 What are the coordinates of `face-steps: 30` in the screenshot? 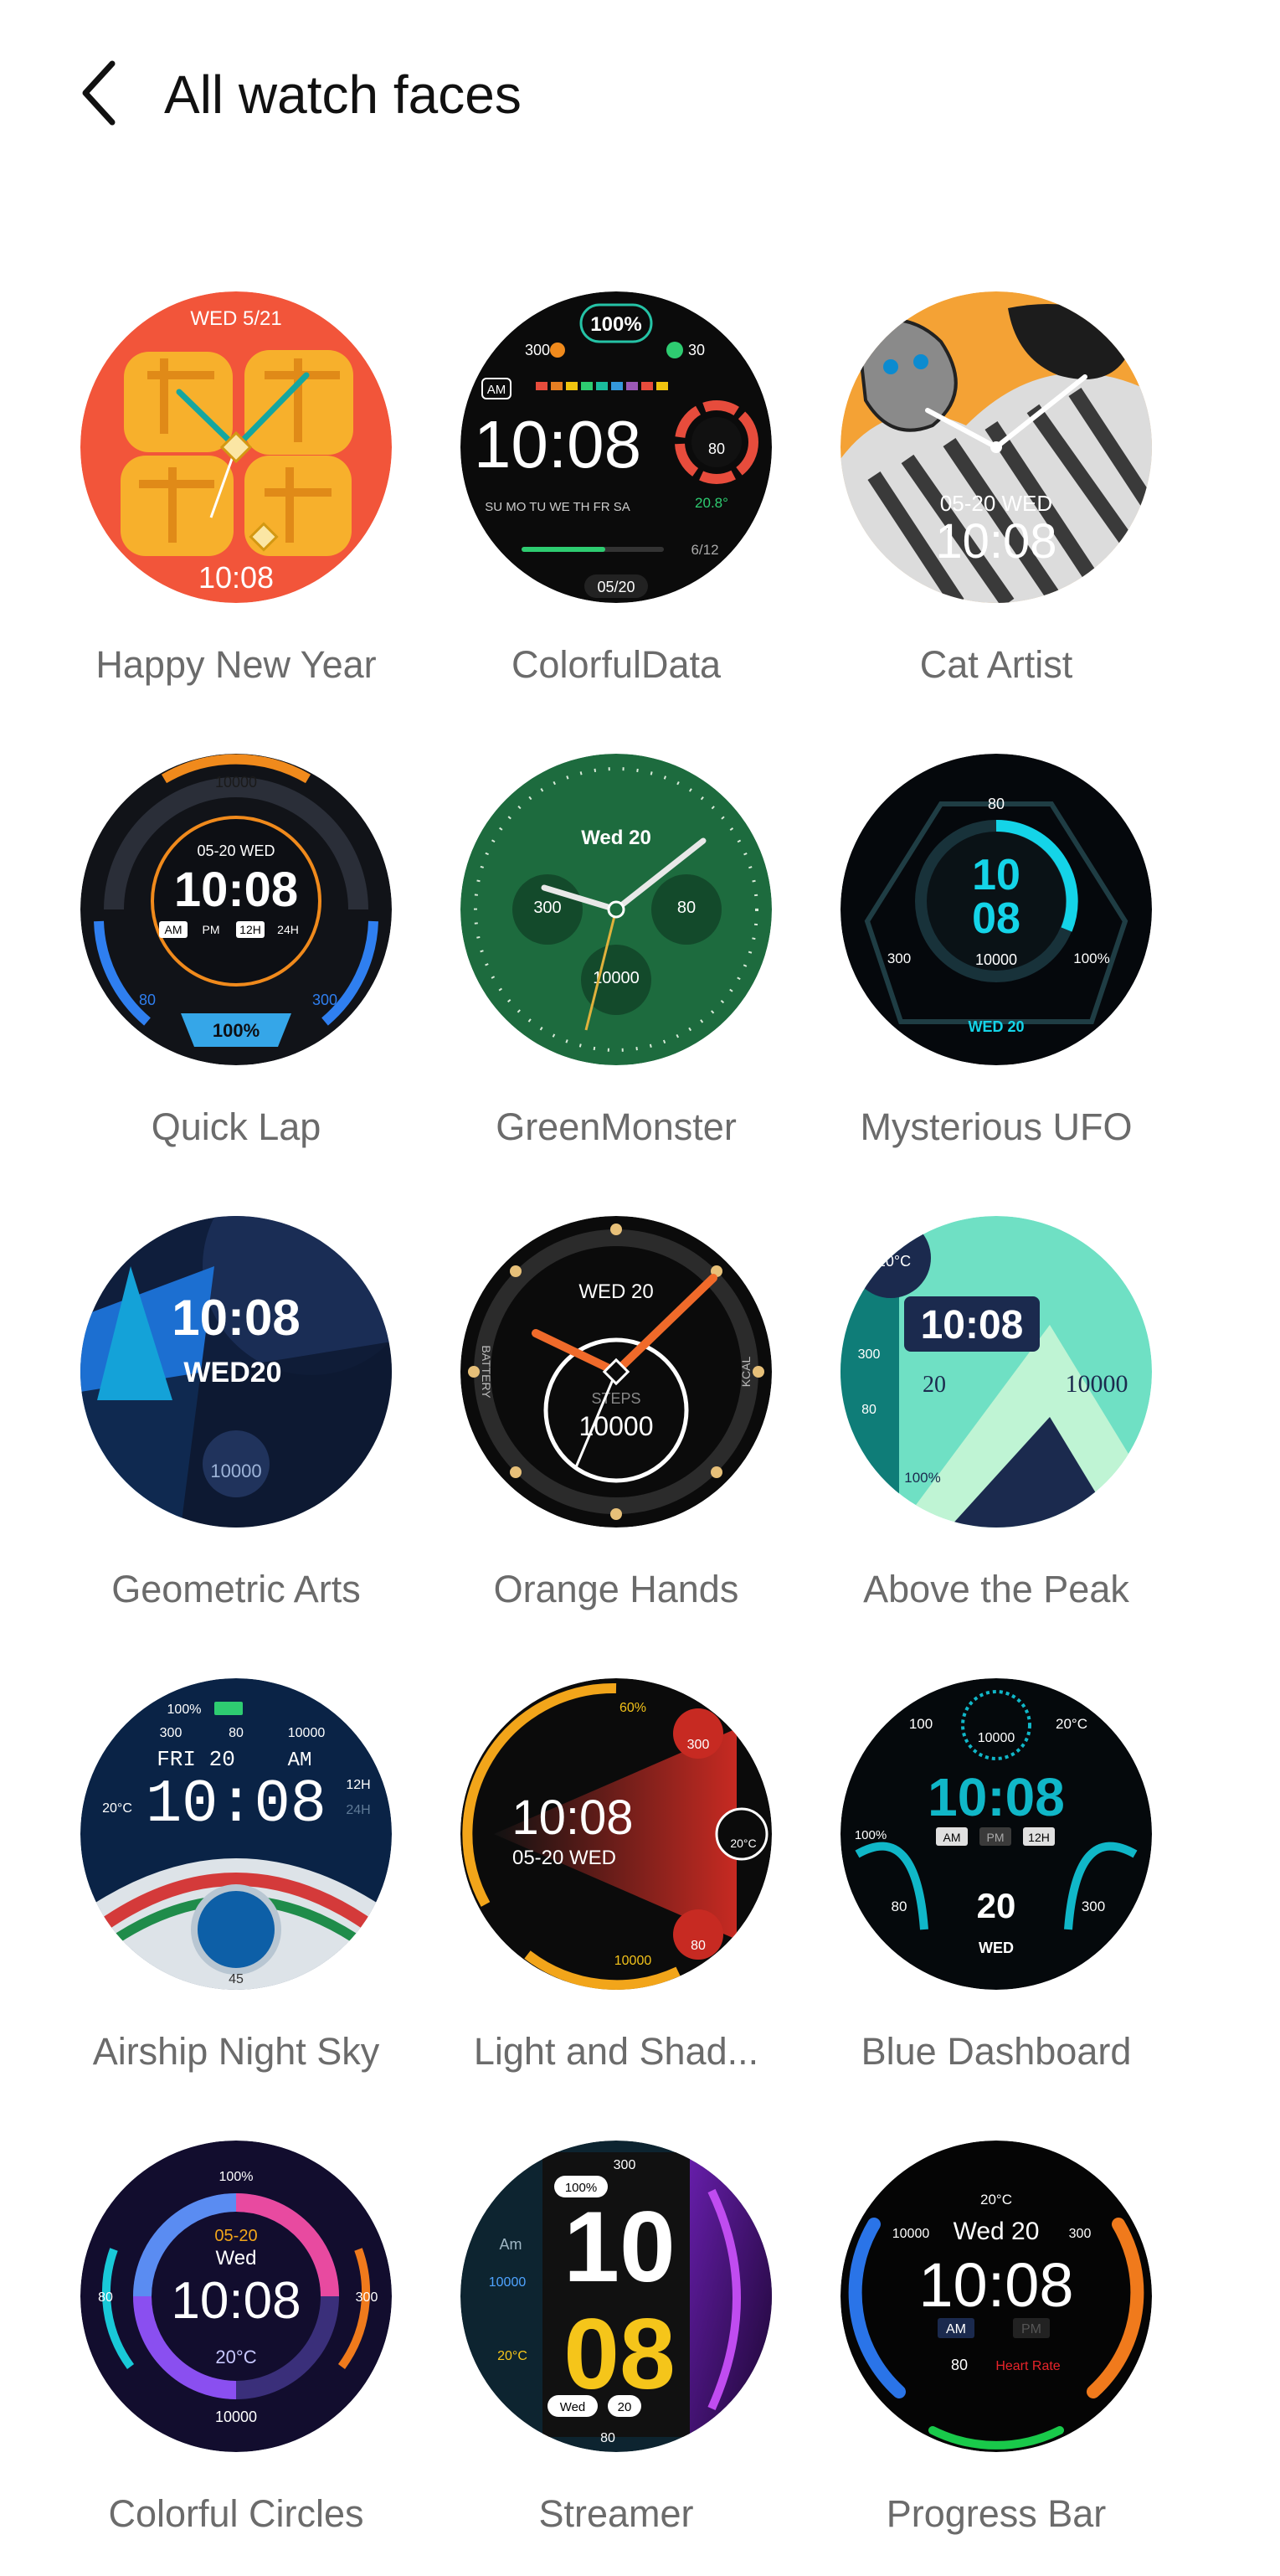 It's located at (696, 350).